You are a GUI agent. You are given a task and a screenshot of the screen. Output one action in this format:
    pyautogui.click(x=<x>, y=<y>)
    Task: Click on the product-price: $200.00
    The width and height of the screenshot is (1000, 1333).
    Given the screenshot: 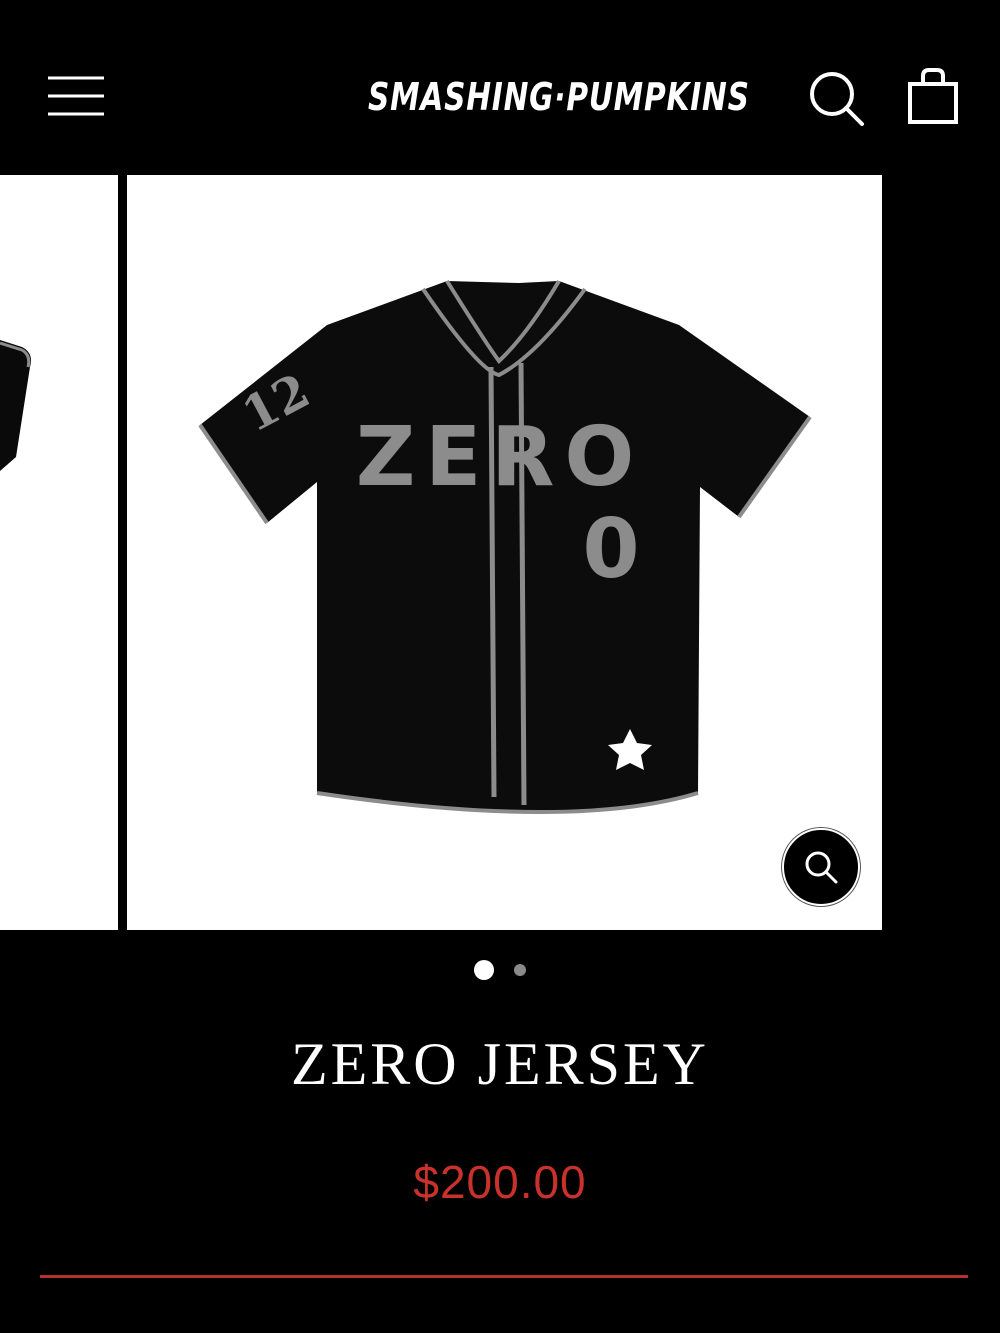 What is the action you would take?
    pyautogui.click(x=500, y=1182)
    